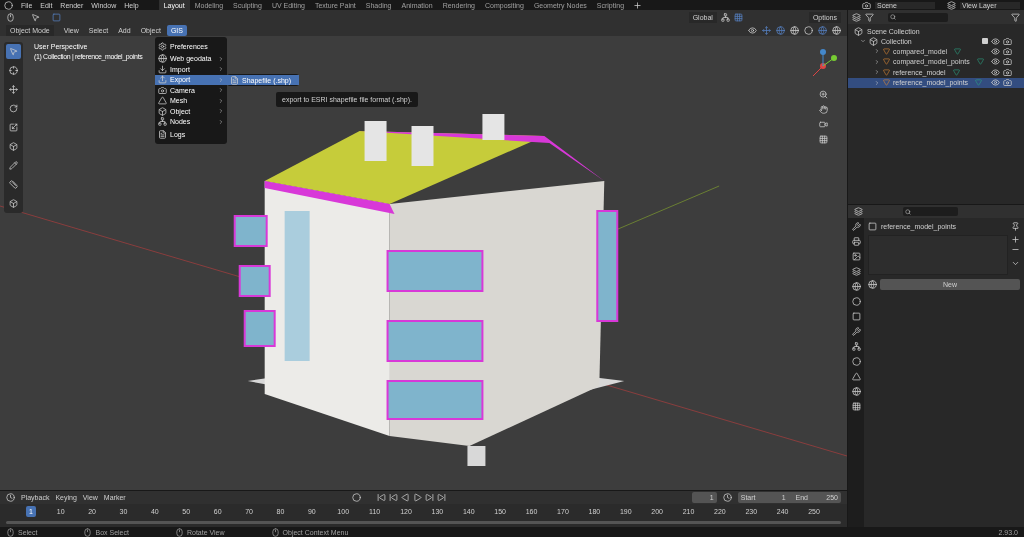 The height and width of the screenshot is (537, 1024). What do you see at coordinates (856, 271) in the screenshot?
I see `layers-icon` at bounding box center [856, 271].